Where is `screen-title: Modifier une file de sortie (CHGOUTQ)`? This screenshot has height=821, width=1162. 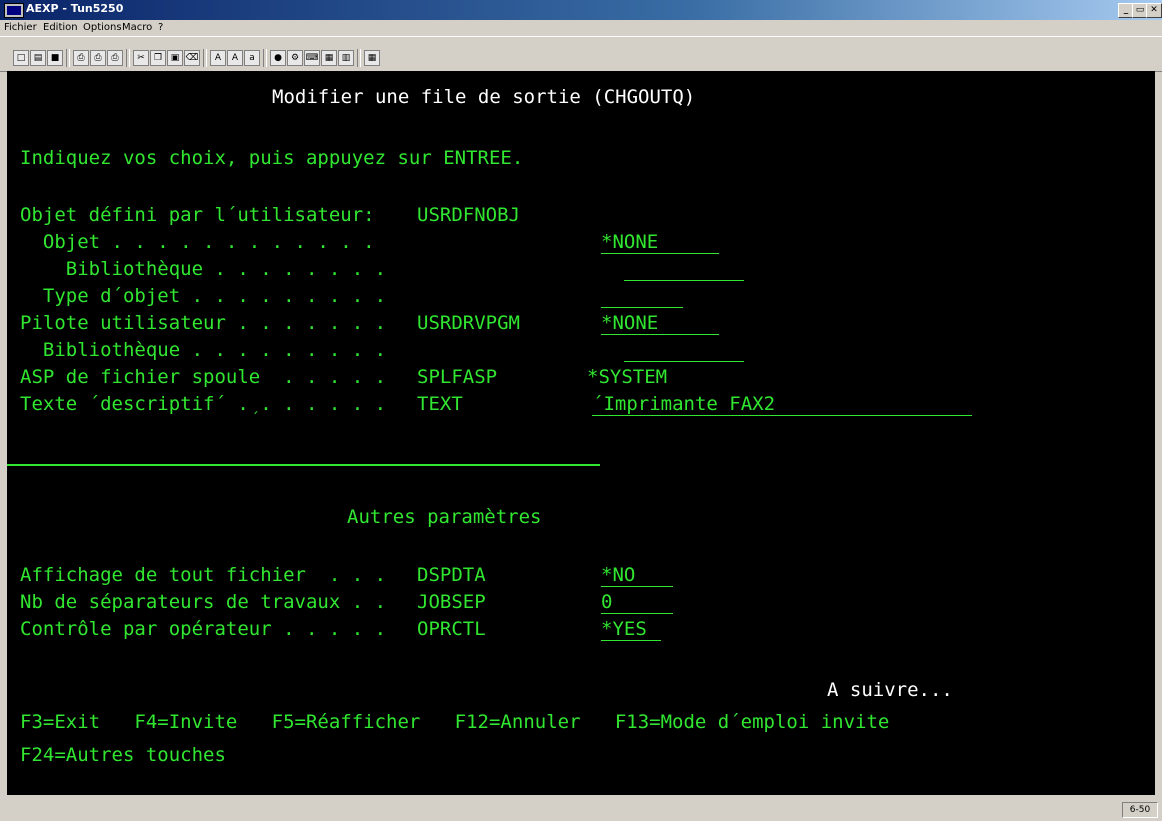 screen-title: Modifier une file de sortie (CHGOUTQ) is located at coordinates (484, 97).